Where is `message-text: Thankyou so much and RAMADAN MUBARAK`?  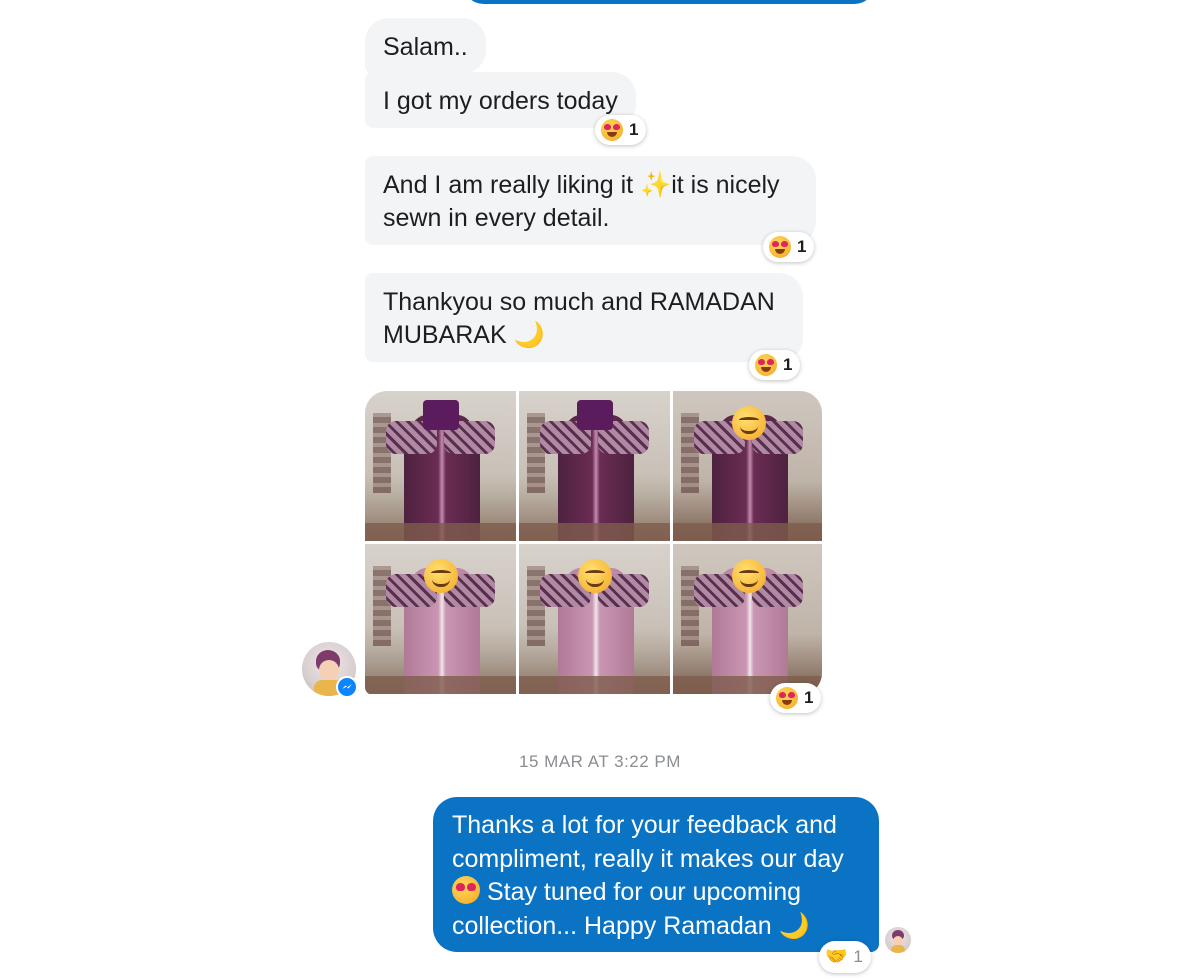
message-text: Thankyou so much and RAMADAN MUBARAK is located at coordinates (579, 318).